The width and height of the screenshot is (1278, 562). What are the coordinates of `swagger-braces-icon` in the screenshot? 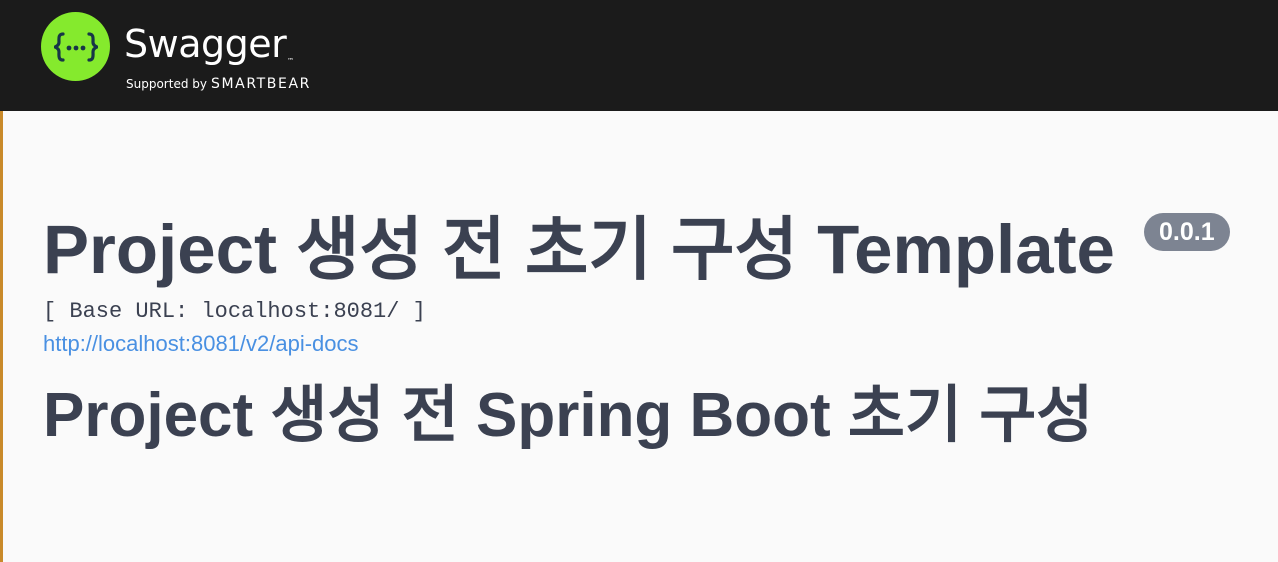 It's located at (75, 46).